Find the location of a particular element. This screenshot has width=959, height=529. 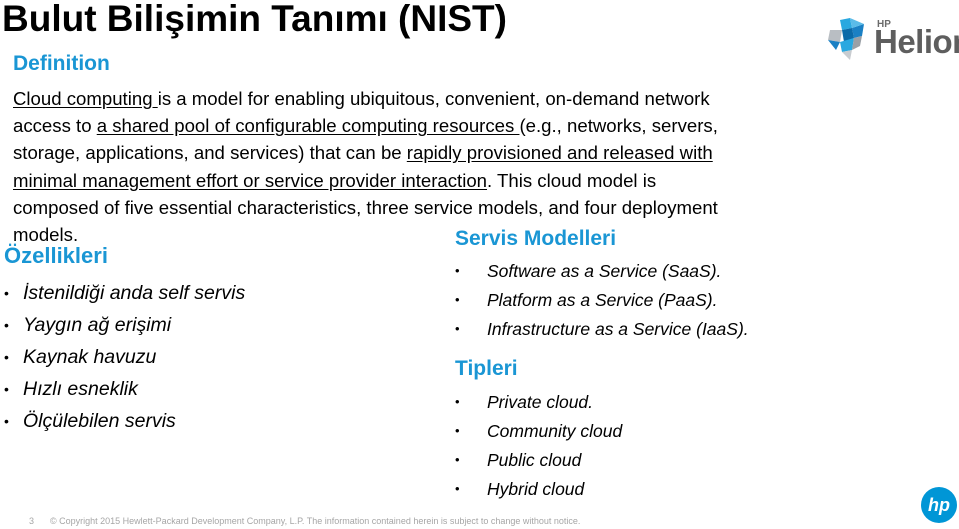

service-models-heading: Servis Modelleri is located at coordinates (536, 238).